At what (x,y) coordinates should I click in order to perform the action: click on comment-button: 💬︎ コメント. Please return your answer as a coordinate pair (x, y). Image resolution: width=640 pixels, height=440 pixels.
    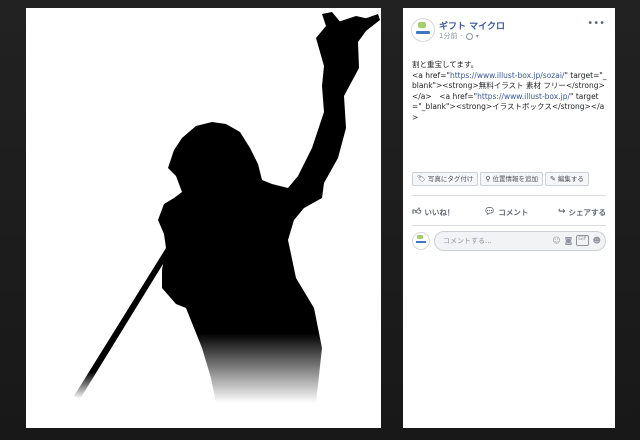
    Looking at the image, I should click on (506, 212).